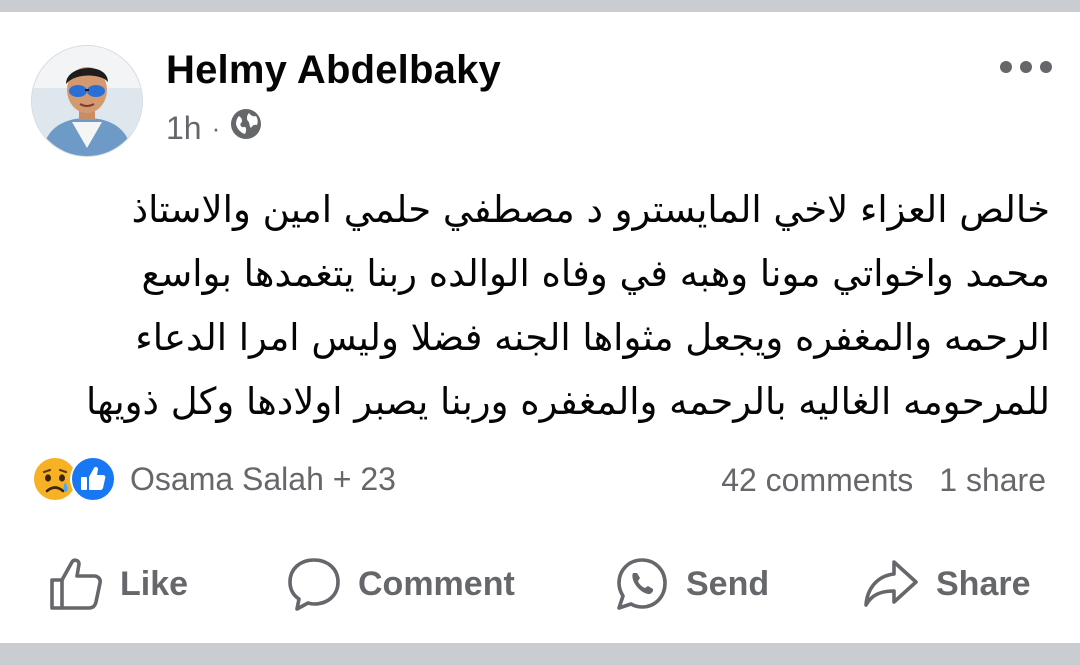 The image size is (1080, 665). I want to click on avatar, so click(87, 101).